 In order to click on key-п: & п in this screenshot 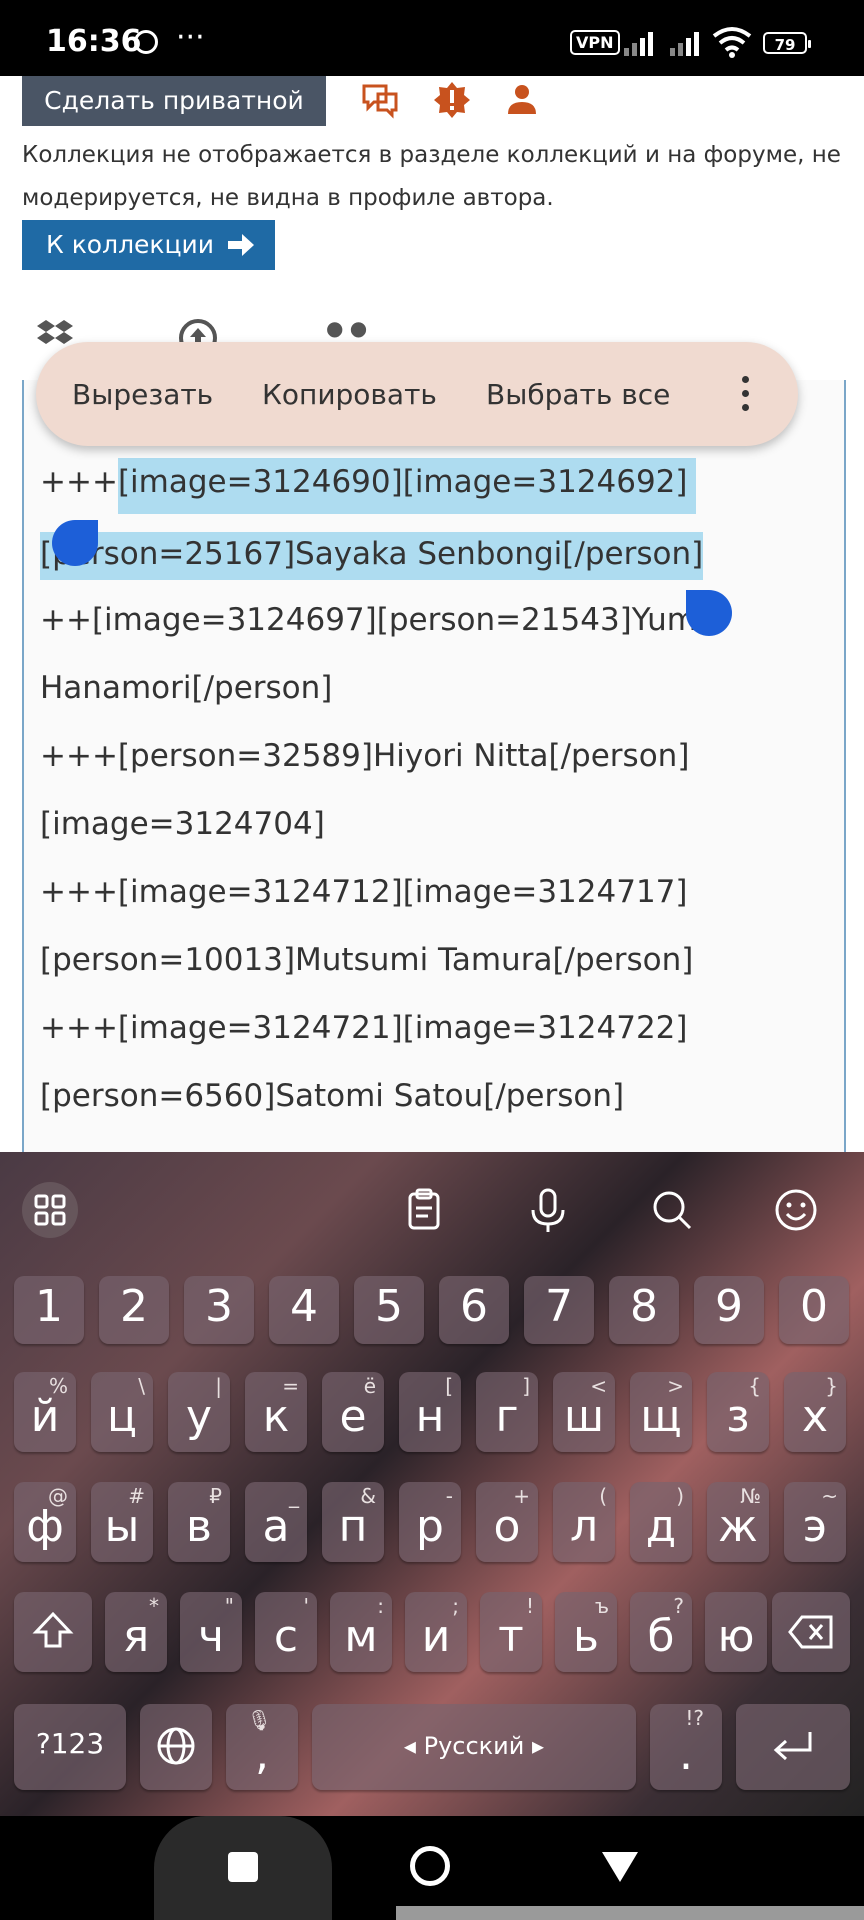, I will do `click(353, 1522)`.